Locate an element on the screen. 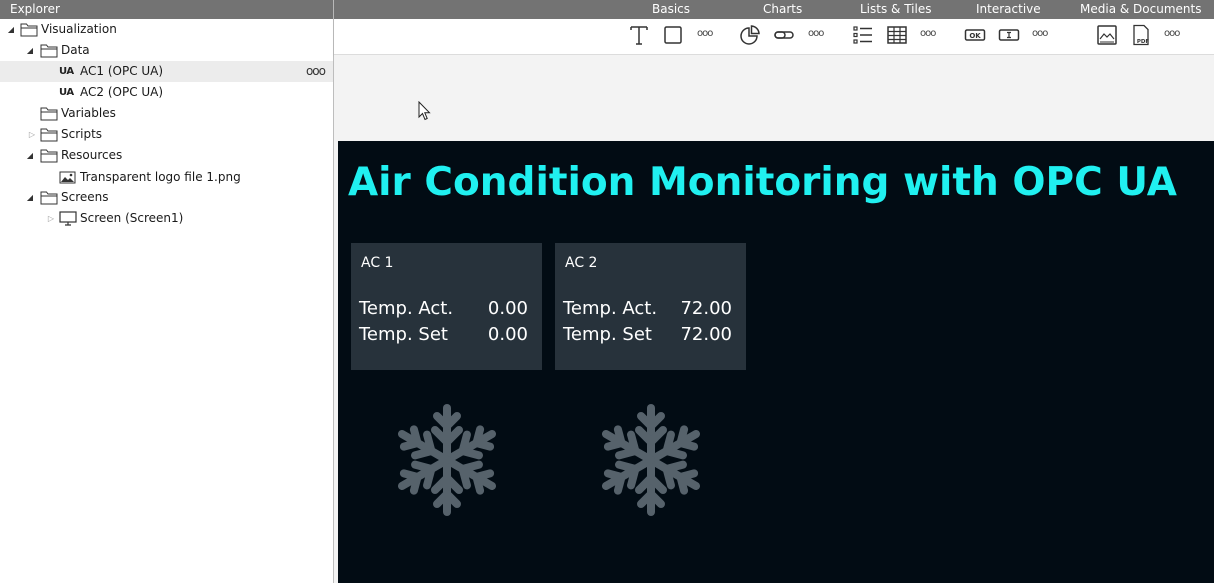 This screenshot has width=1214, height=583. tree-item-resources: ◢ Resources is located at coordinates (166, 155).